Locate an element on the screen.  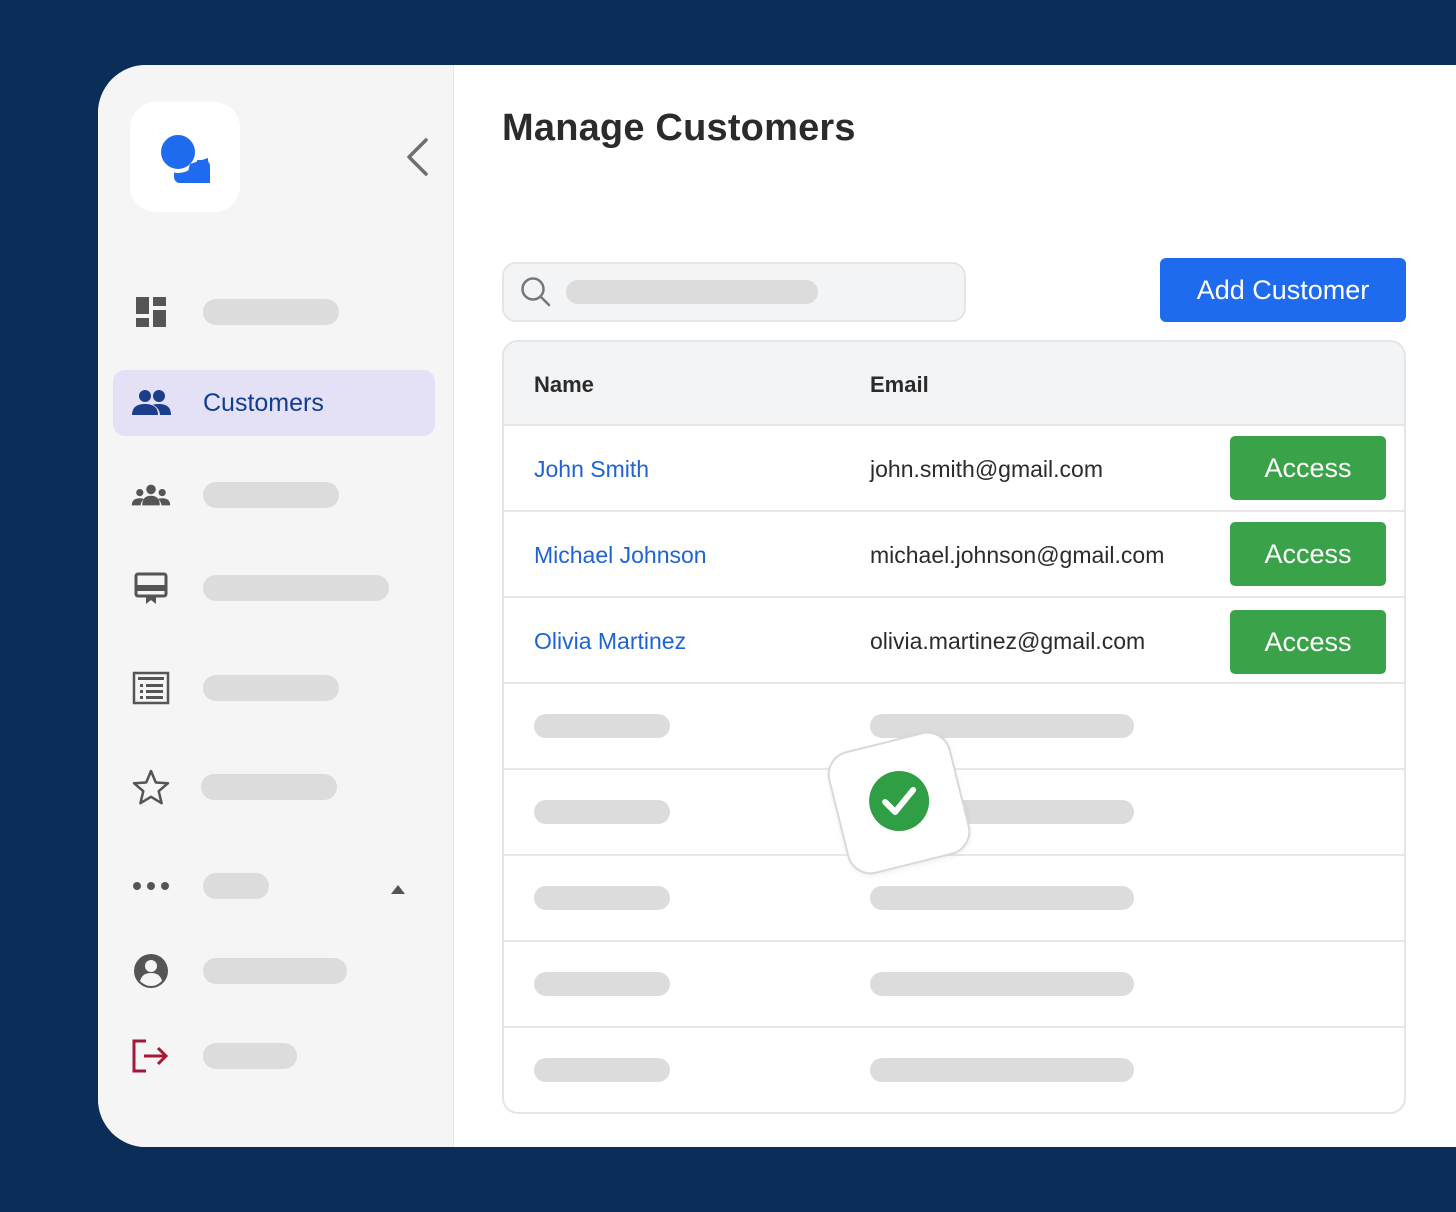
sidebar-item-dashboard is located at coordinates (274, 312).